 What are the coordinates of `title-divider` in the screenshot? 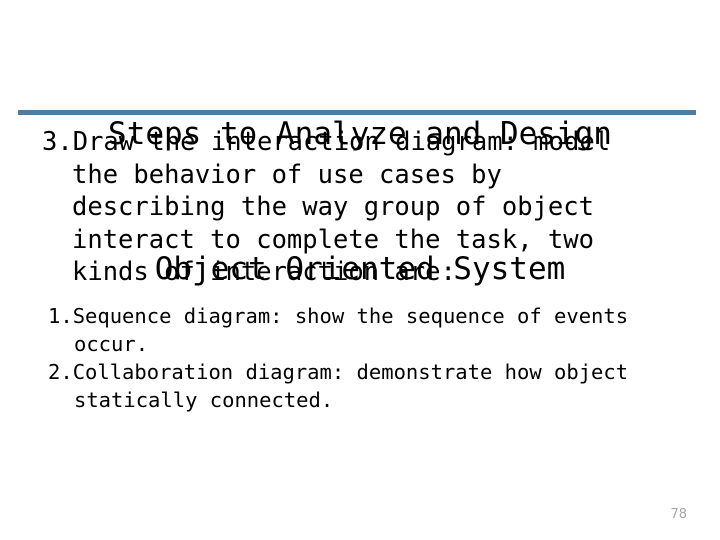 It's located at (357, 112).